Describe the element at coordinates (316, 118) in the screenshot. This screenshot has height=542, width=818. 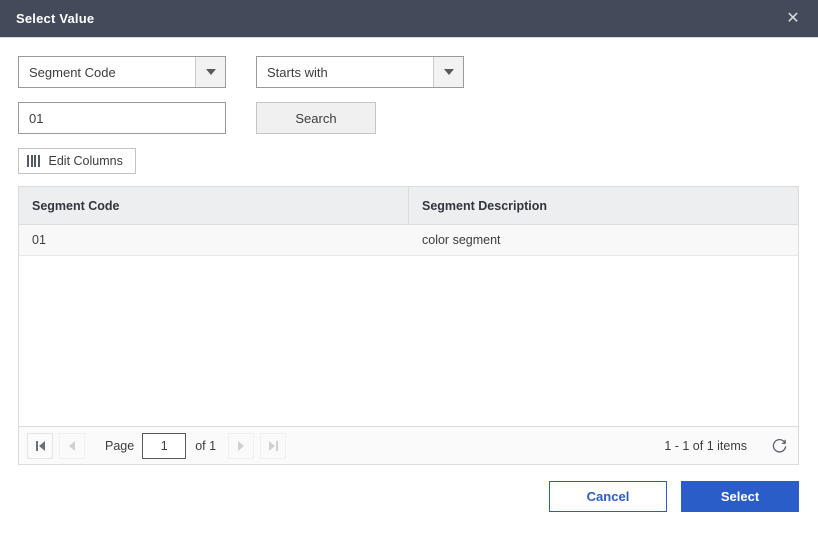
I see `search-button: Search` at that location.